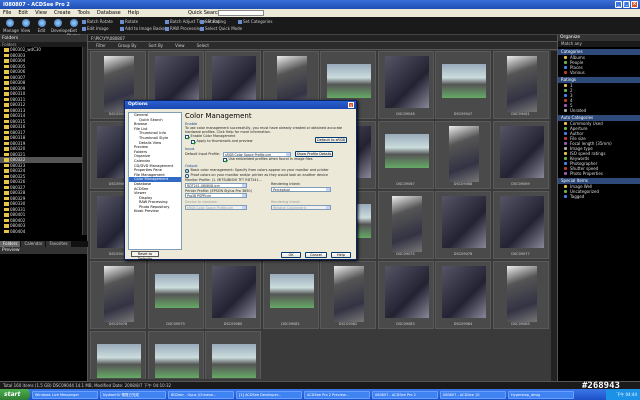  I want to click on auto-category-item: Photo Properties, so click(599, 173).